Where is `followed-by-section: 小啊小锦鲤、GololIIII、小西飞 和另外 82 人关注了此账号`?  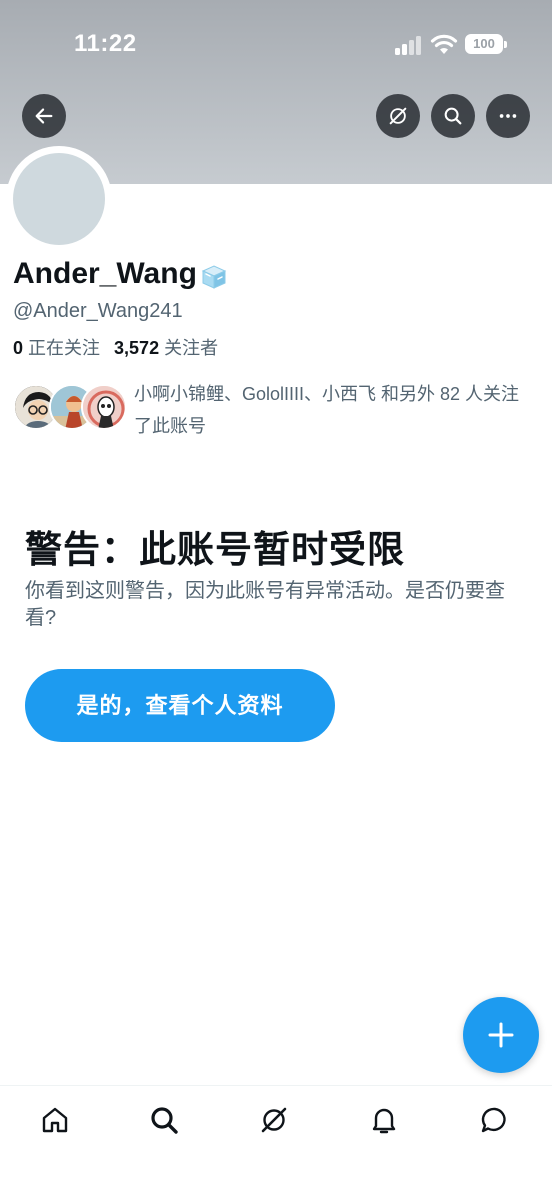 followed-by-section: 小啊小锦鲤、GololIIII、小西飞 和另外 82 人关注了此账号 is located at coordinates (278, 408).